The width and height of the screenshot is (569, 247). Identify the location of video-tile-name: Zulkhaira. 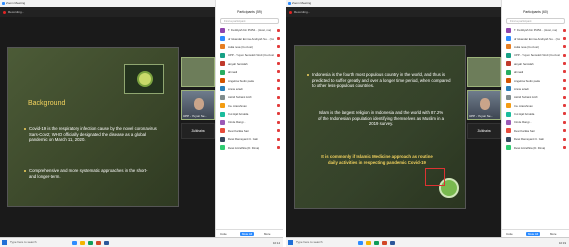
(198, 131).